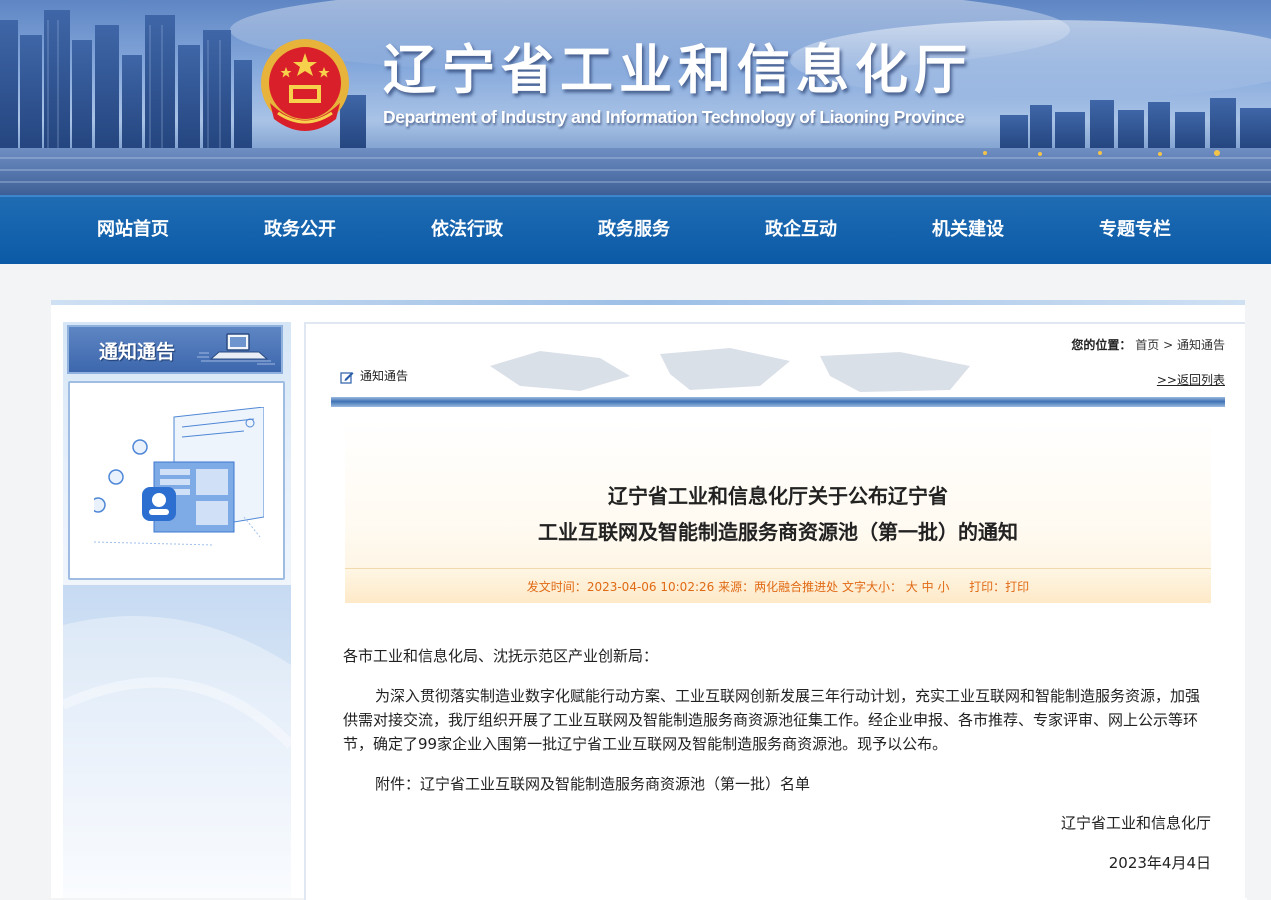 This screenshot has height=900, width=1271. I want to click on nav-item-party-building: 机关建设, so click(968, 230).